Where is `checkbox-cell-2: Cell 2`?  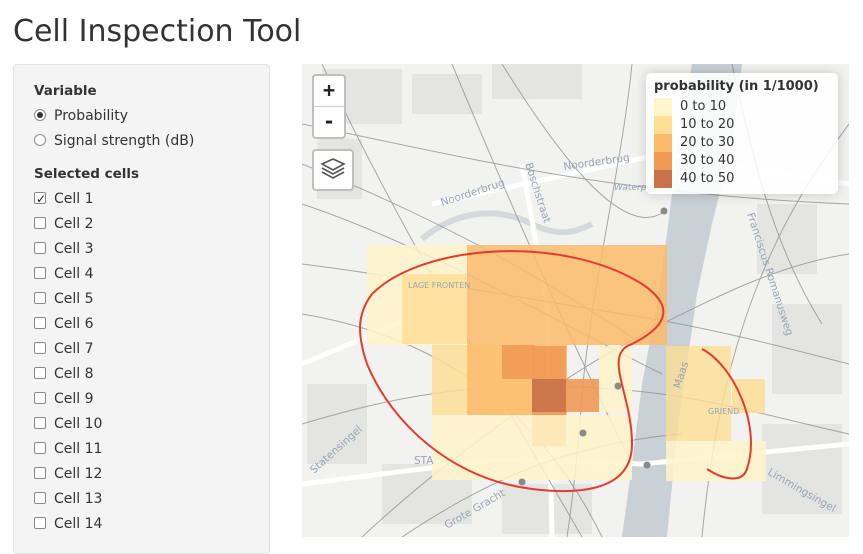 checkbox-cell-2: Cell 2 is located at coordinates (141, 226).